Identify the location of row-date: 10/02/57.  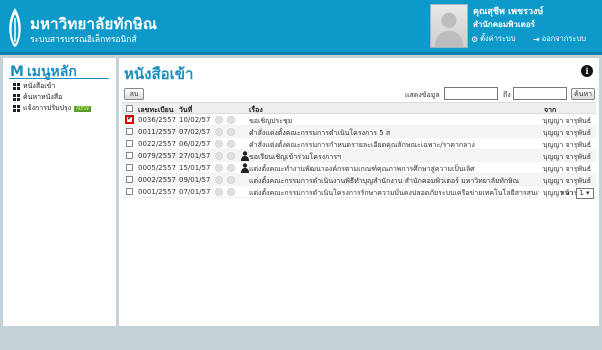
(195, 120).